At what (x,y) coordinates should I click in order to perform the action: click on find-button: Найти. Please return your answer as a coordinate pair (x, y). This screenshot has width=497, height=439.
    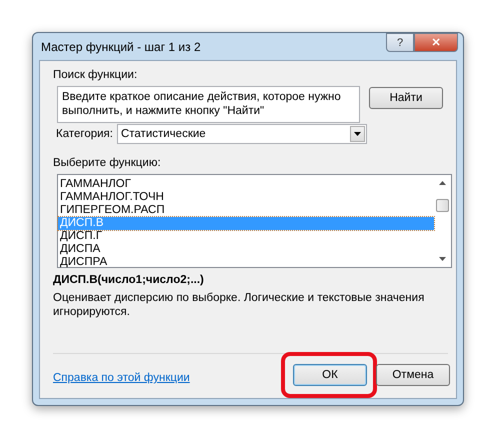
    Looking at the image, I should click on (406, 98).